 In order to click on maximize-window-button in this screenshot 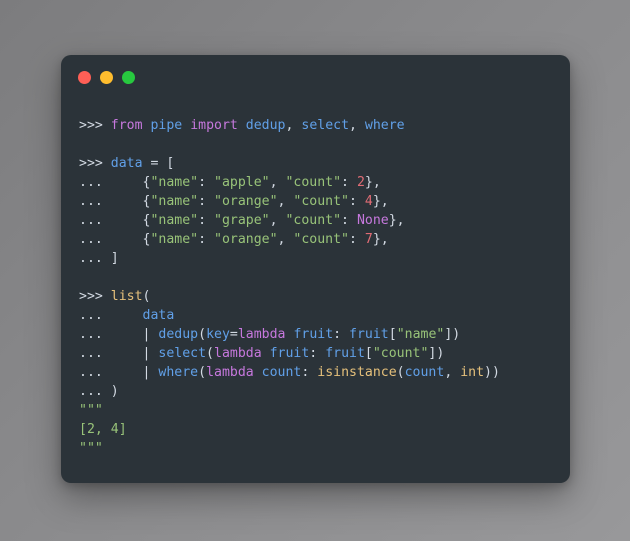, I will do `click(128, 77)`.